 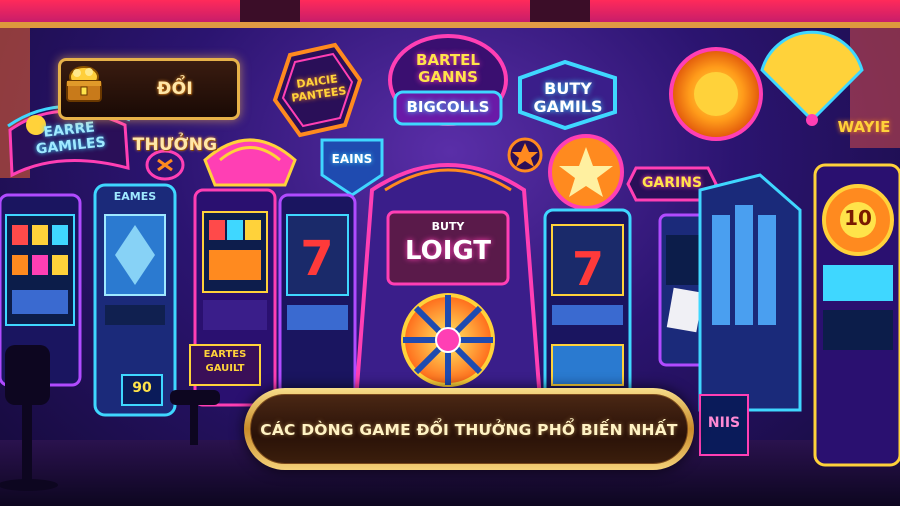 I want to click on caption-banner: CÁC DÒNG GAME ĐỔI THƯỞNG PHỔ BIẾN NHẤT, so click(x=469, y=429).